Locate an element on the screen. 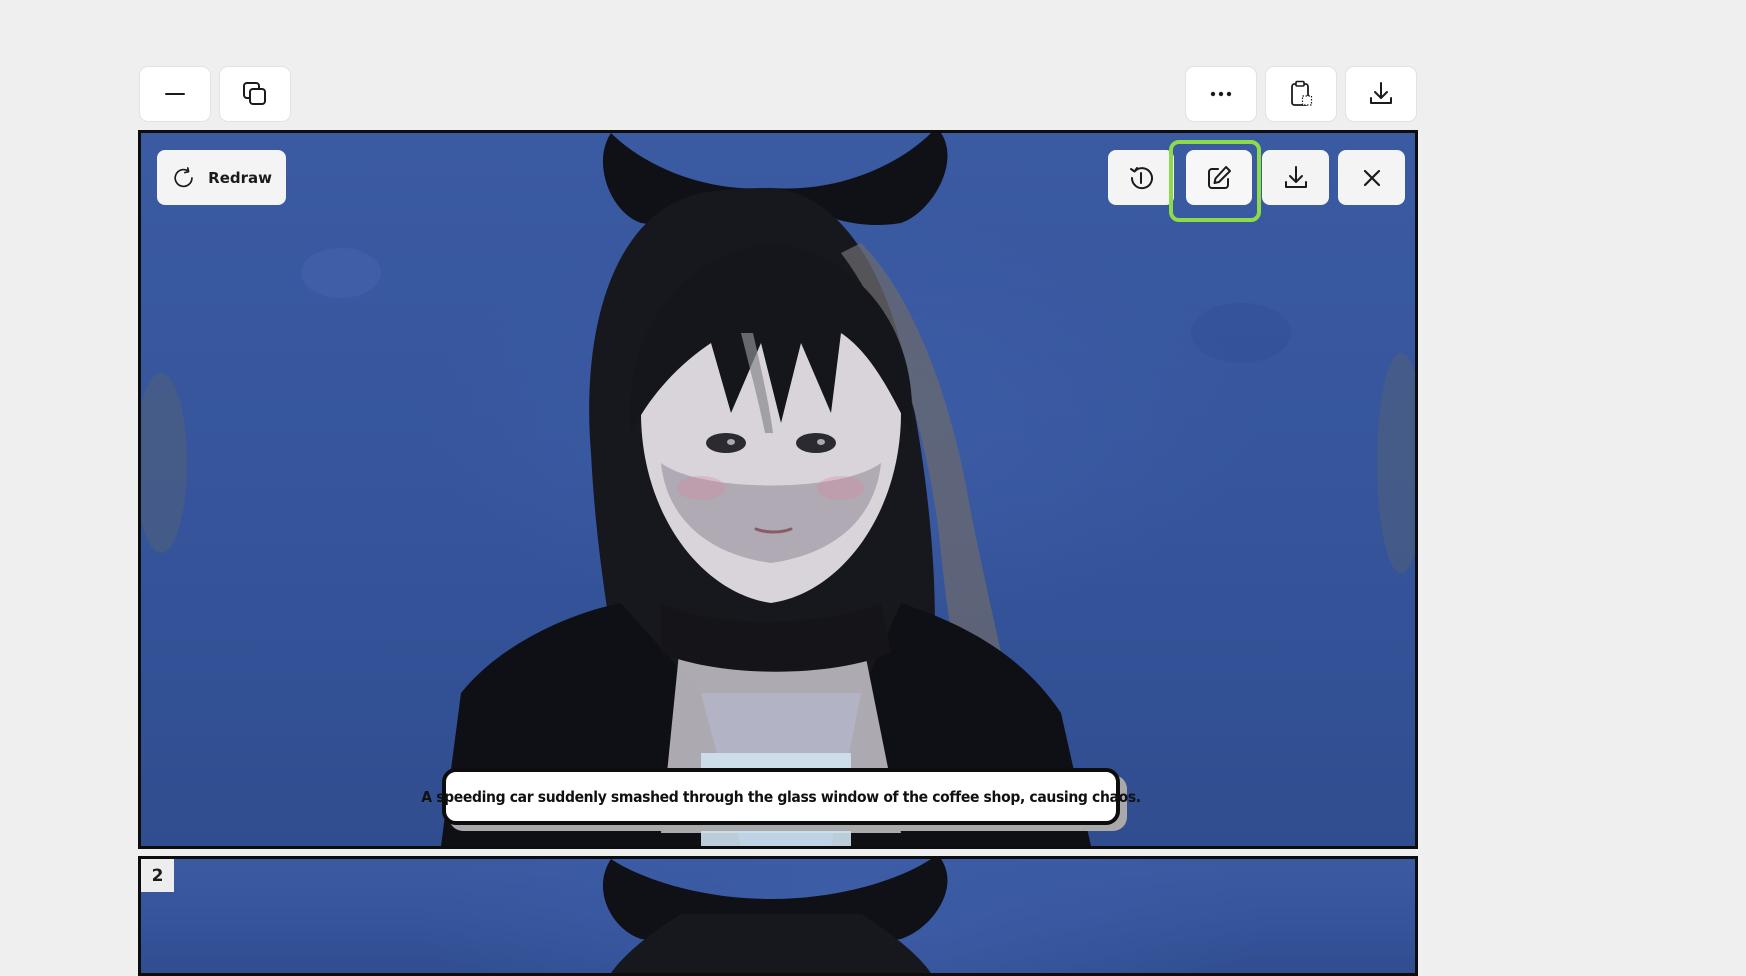 This screenshot has width=1746, height=976. history-icon is located at coordinates (1141, 177).